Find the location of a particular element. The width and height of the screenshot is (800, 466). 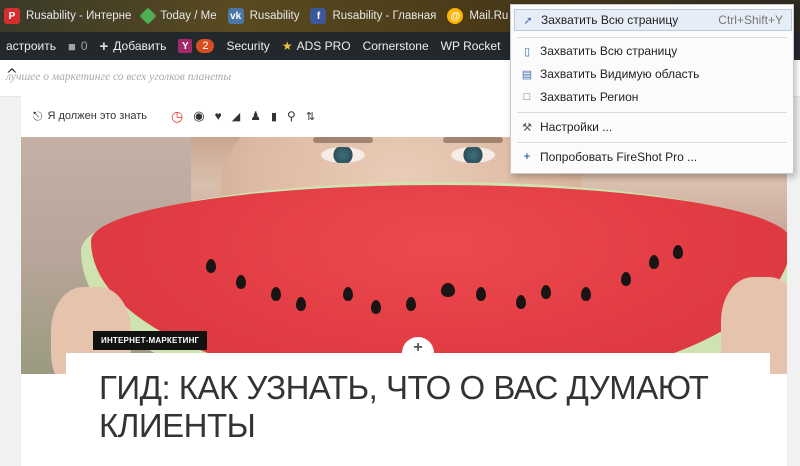

page-icon: ▯ is located at coordinates (527, 51).